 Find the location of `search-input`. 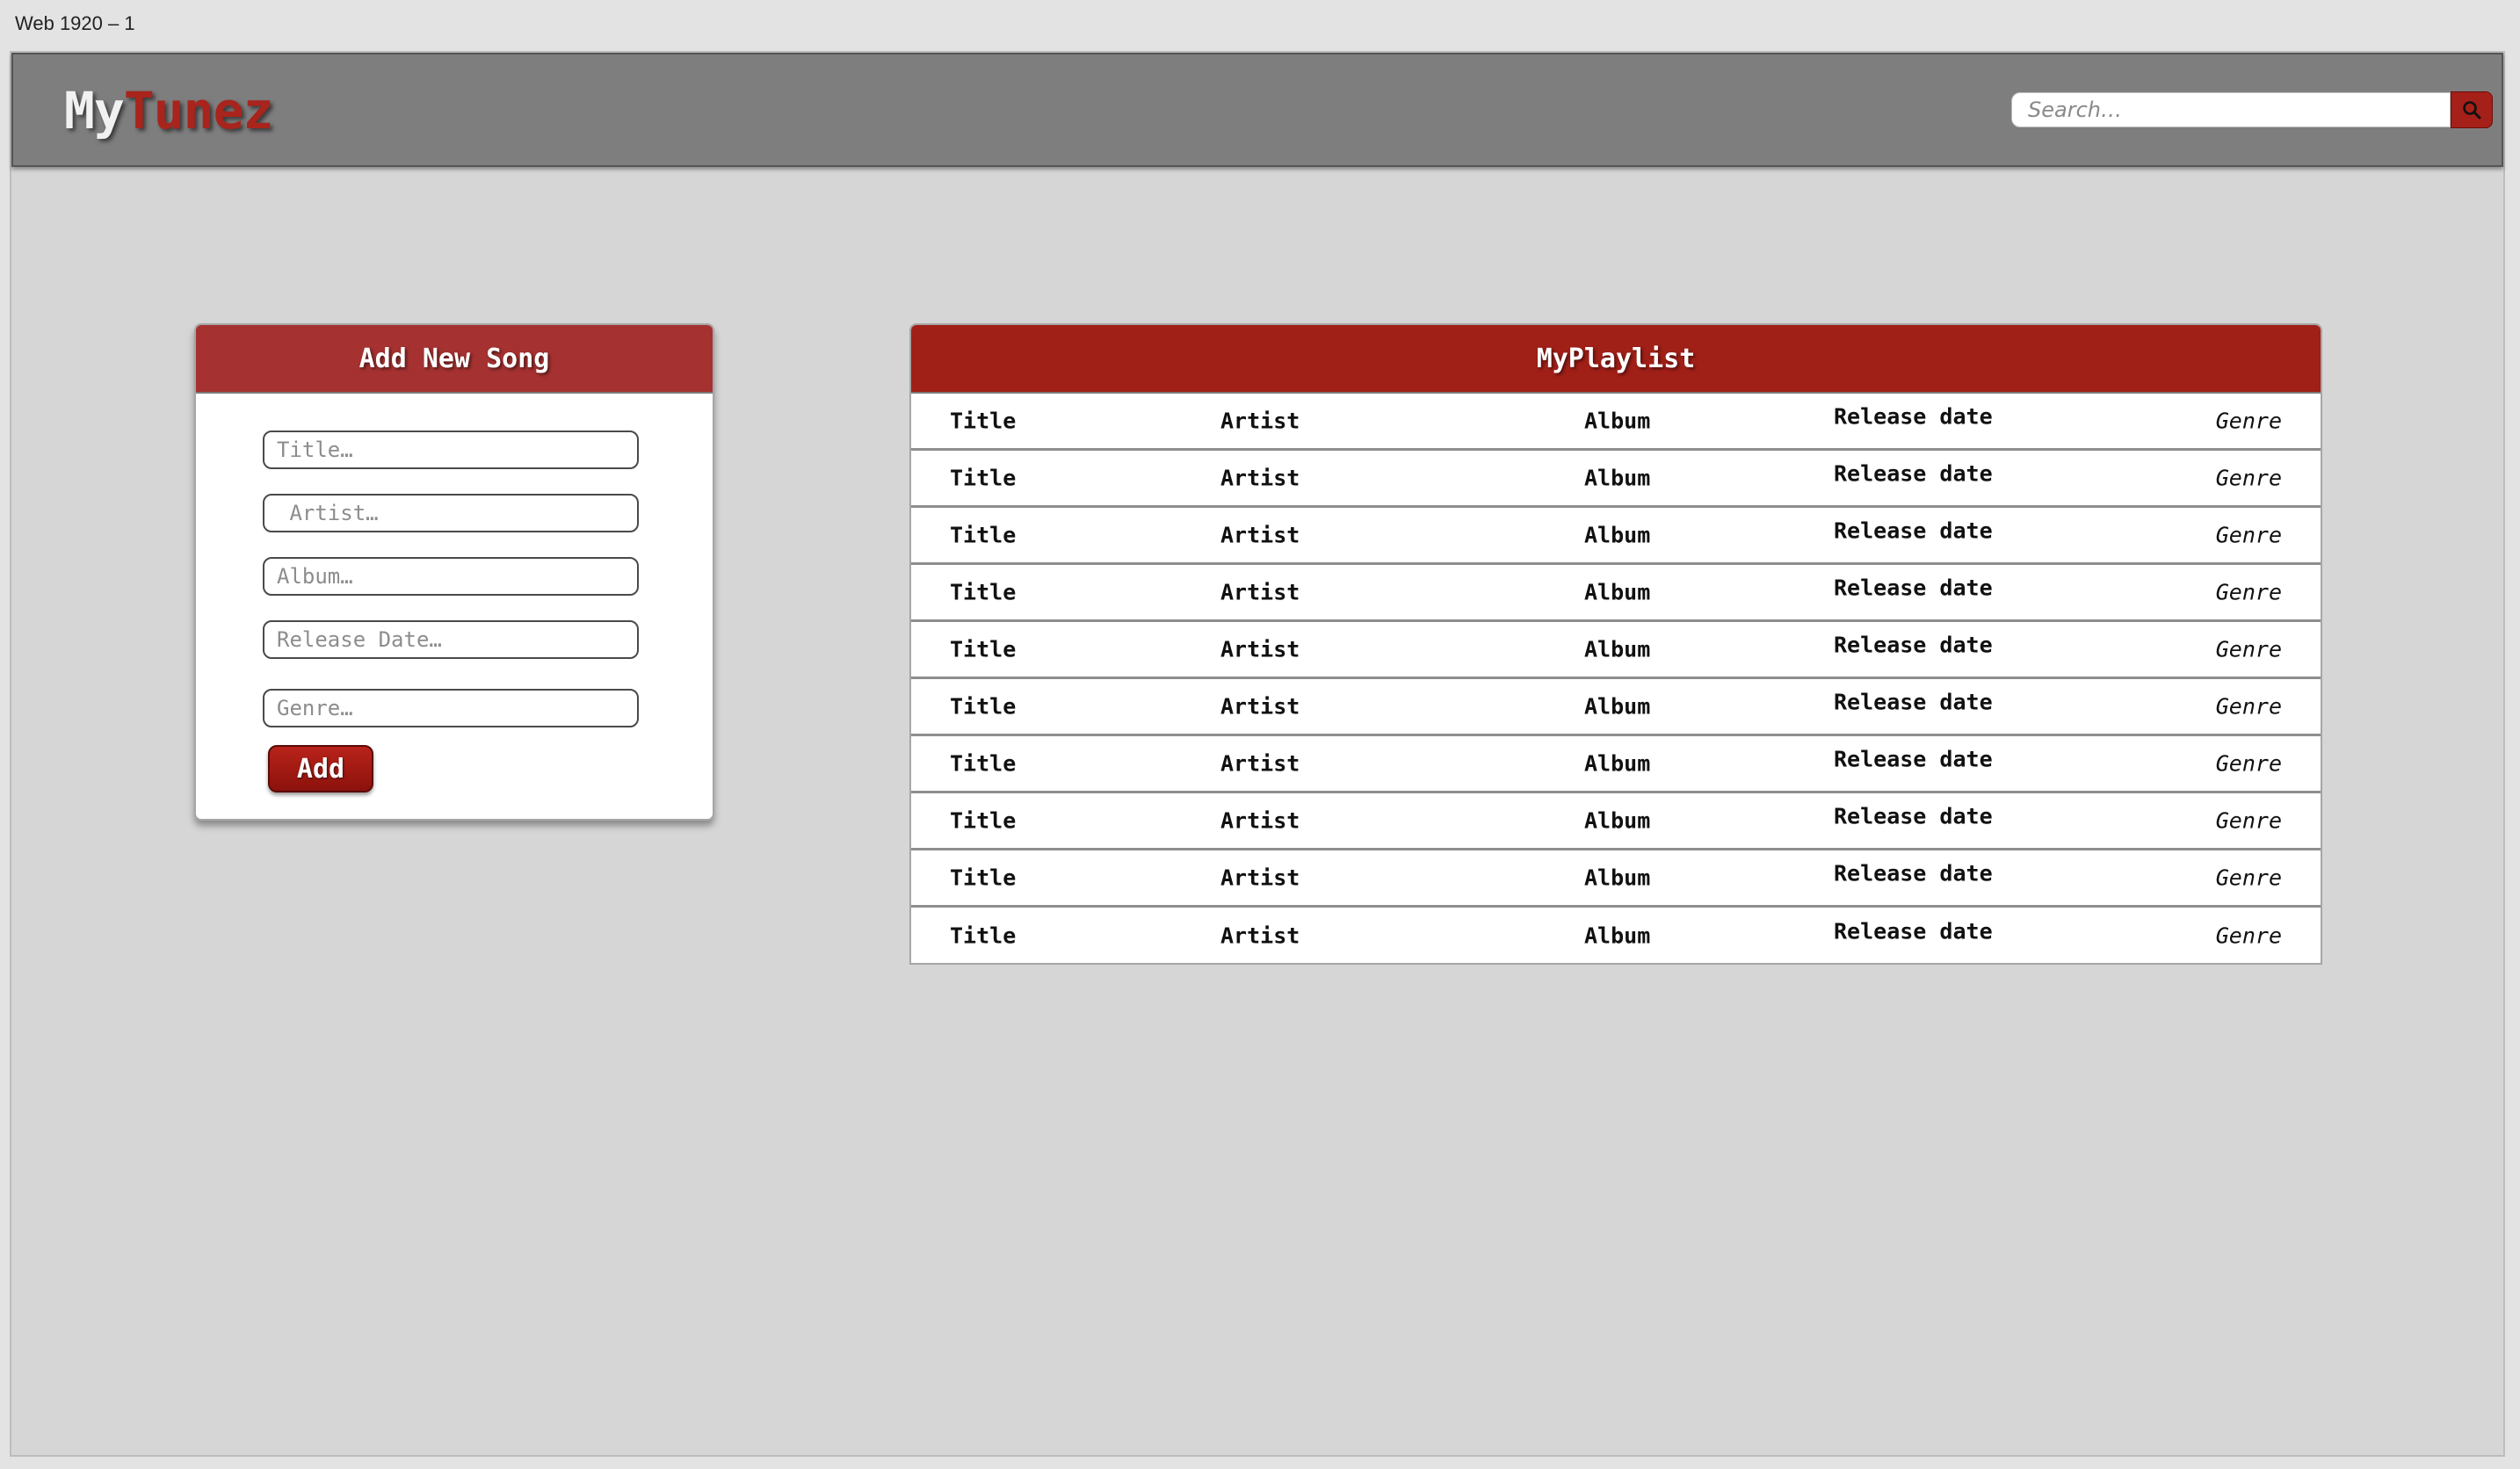

search-input is located at coordinates (2231, 109).